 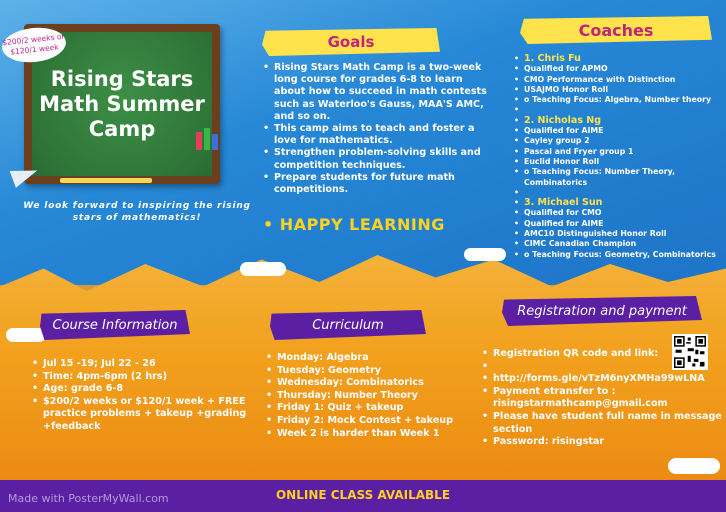 What do you see at coordinates (371, 358) in the screenshot?
I see `curriculum-item: Monday: Algebra` at bounding box center [371, 358].